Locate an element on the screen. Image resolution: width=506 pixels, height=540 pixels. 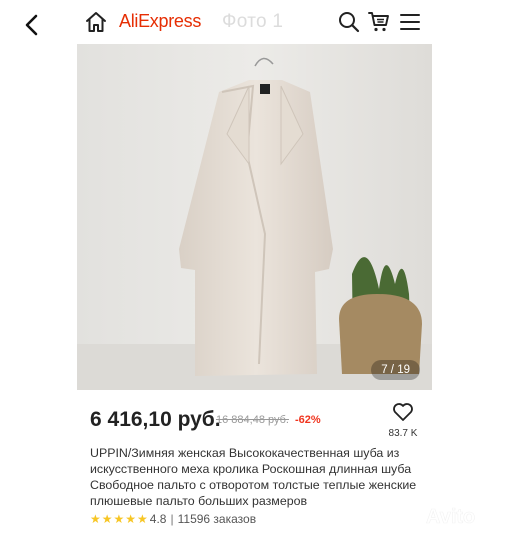
rating-row: ★★★★★ 4.8 | 11596 заказов is located at coordinates (173, 519).